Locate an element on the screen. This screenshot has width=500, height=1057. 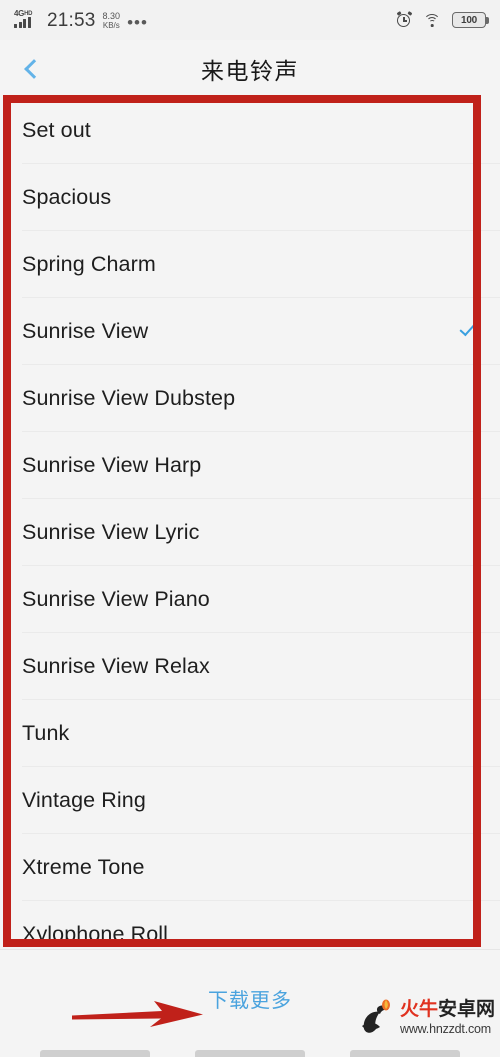
list-item: Spacious is located at coordinates (250, 197).